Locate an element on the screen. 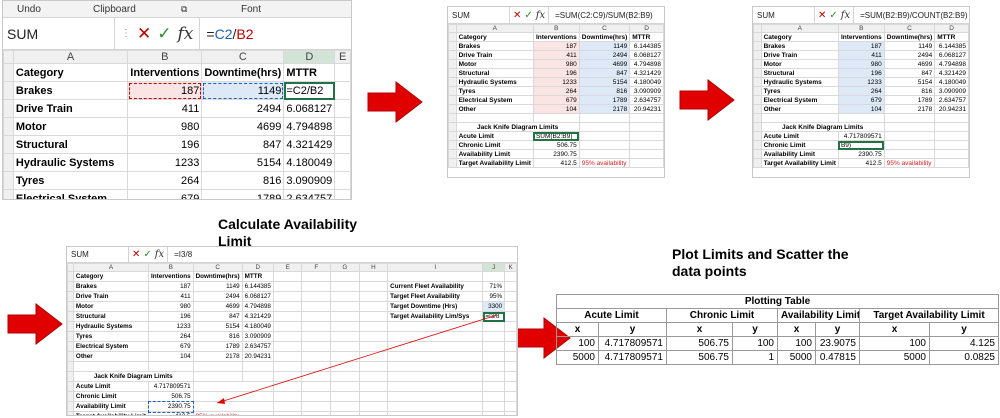 The width and height of the screenshot is (1000, 418). limit-value: 506.75 is located at coordinates (556, 145).